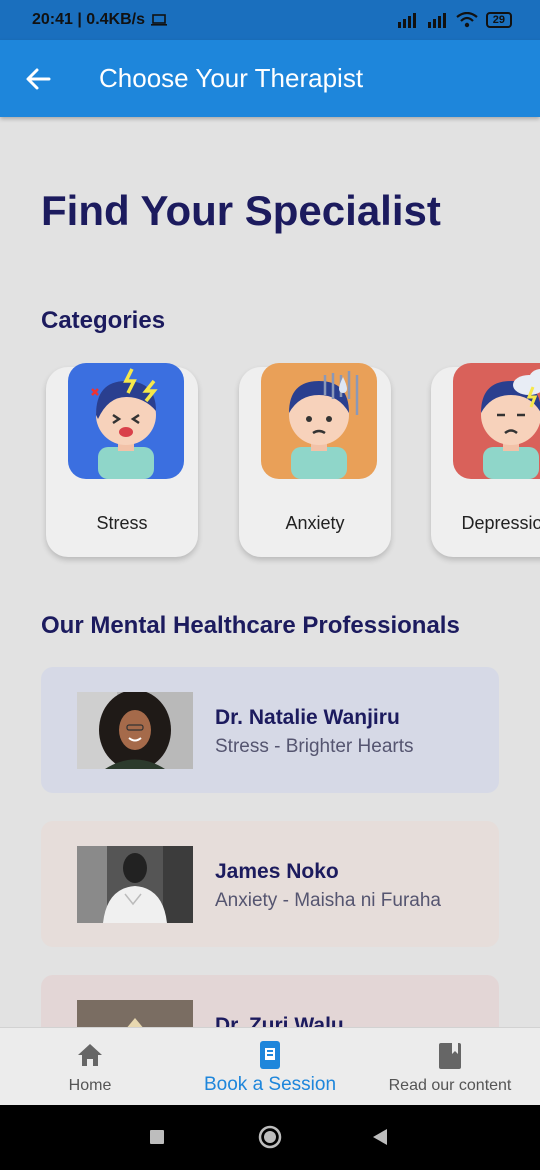 The height and width of the screenshot is (1170, 540). I want to click on nav-book-session: Book a Session, so click(270, 1067).